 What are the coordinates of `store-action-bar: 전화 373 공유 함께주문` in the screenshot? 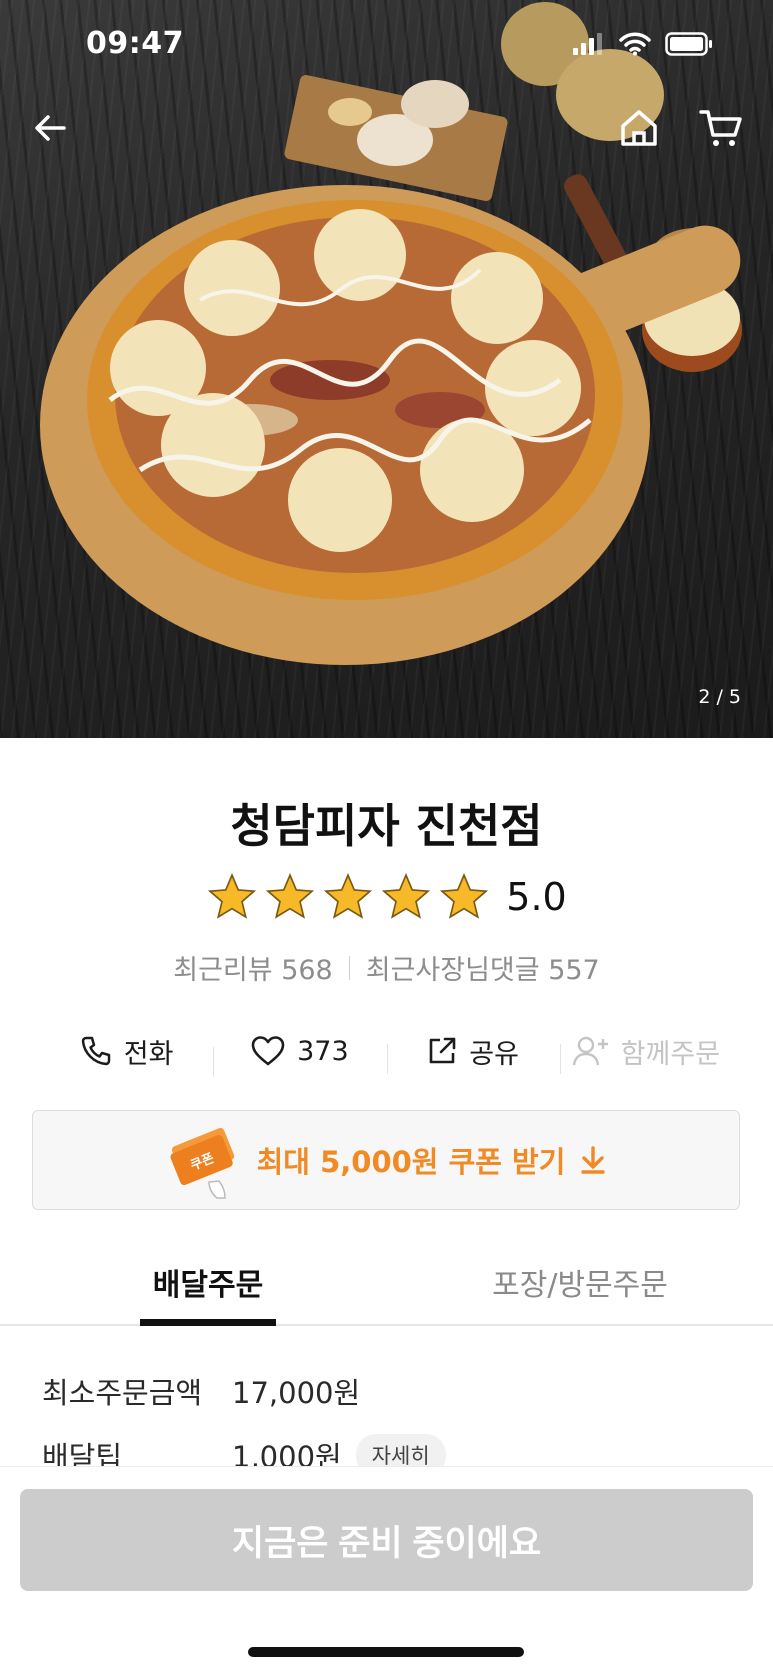 It's located at (386, 1051).